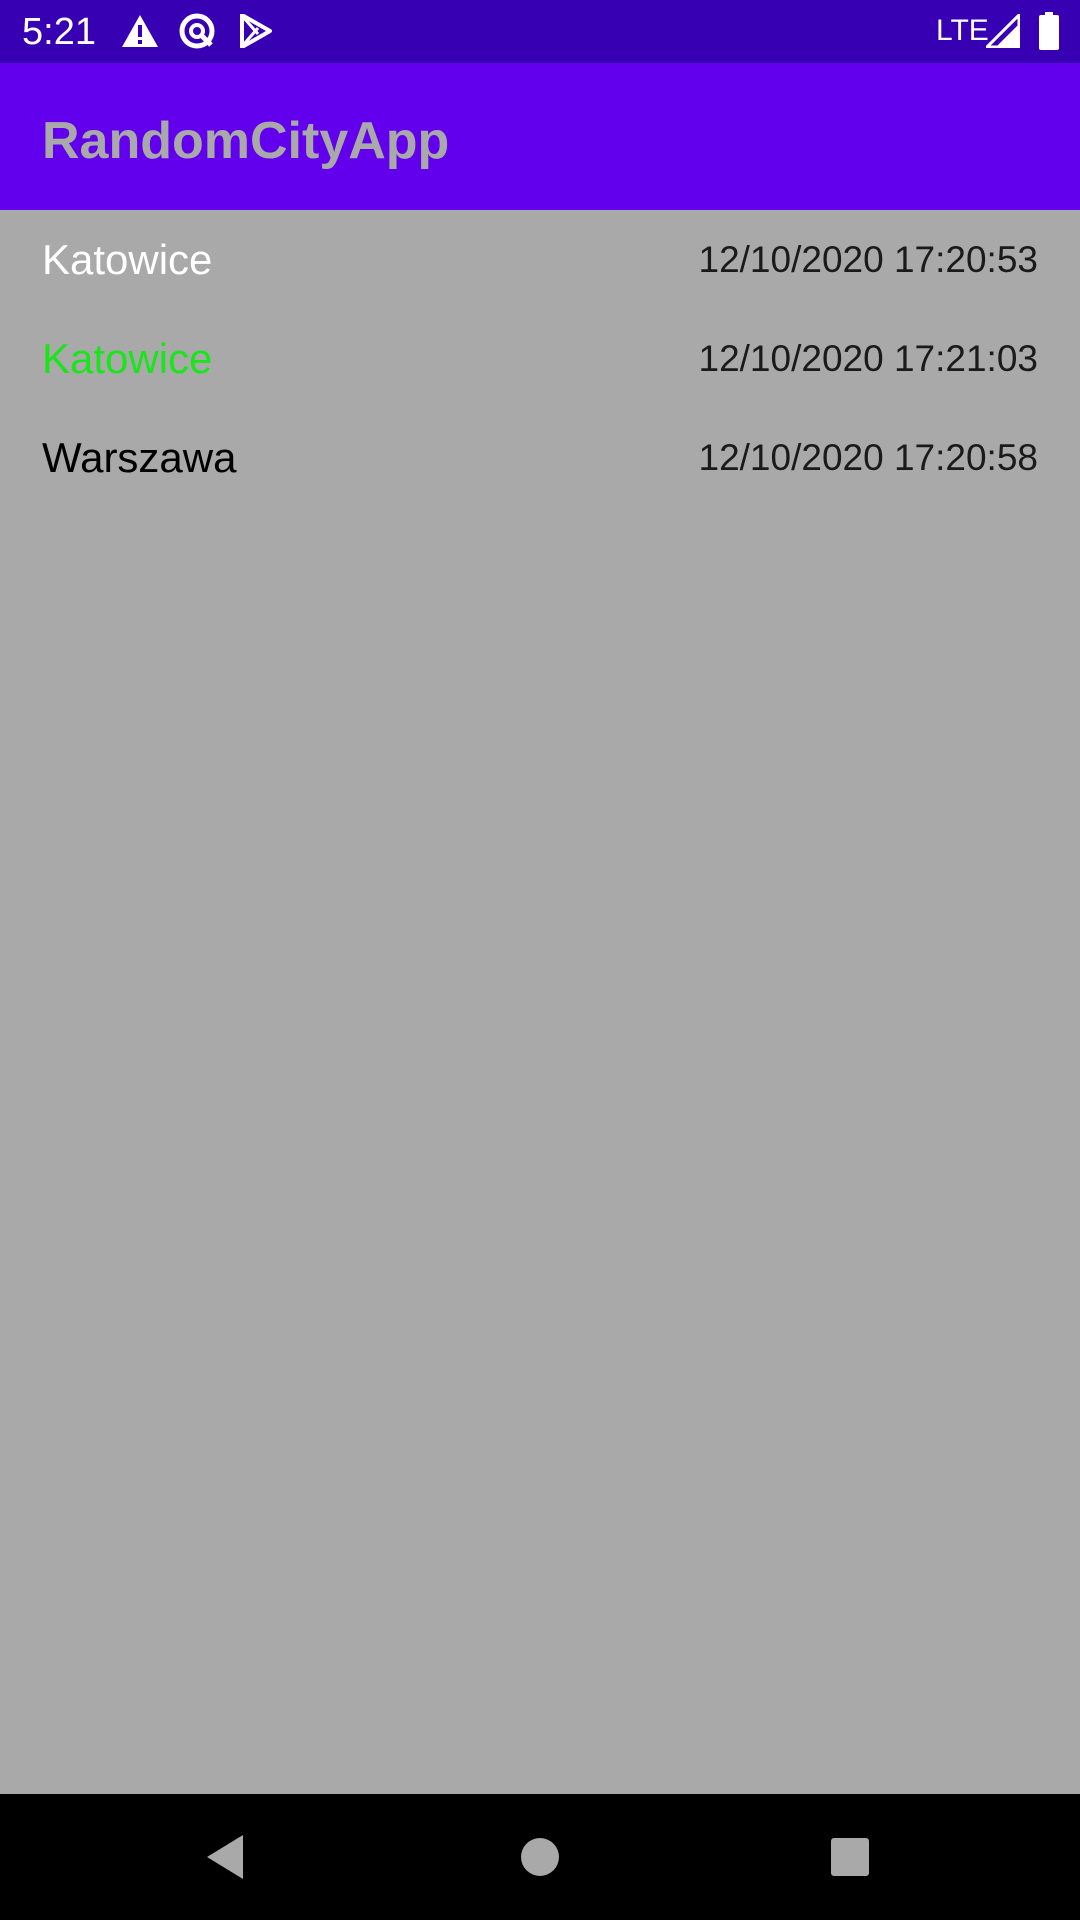  I want to click on list-item: Katowice 12/10/2020 17:20:53, so click(540, 259).